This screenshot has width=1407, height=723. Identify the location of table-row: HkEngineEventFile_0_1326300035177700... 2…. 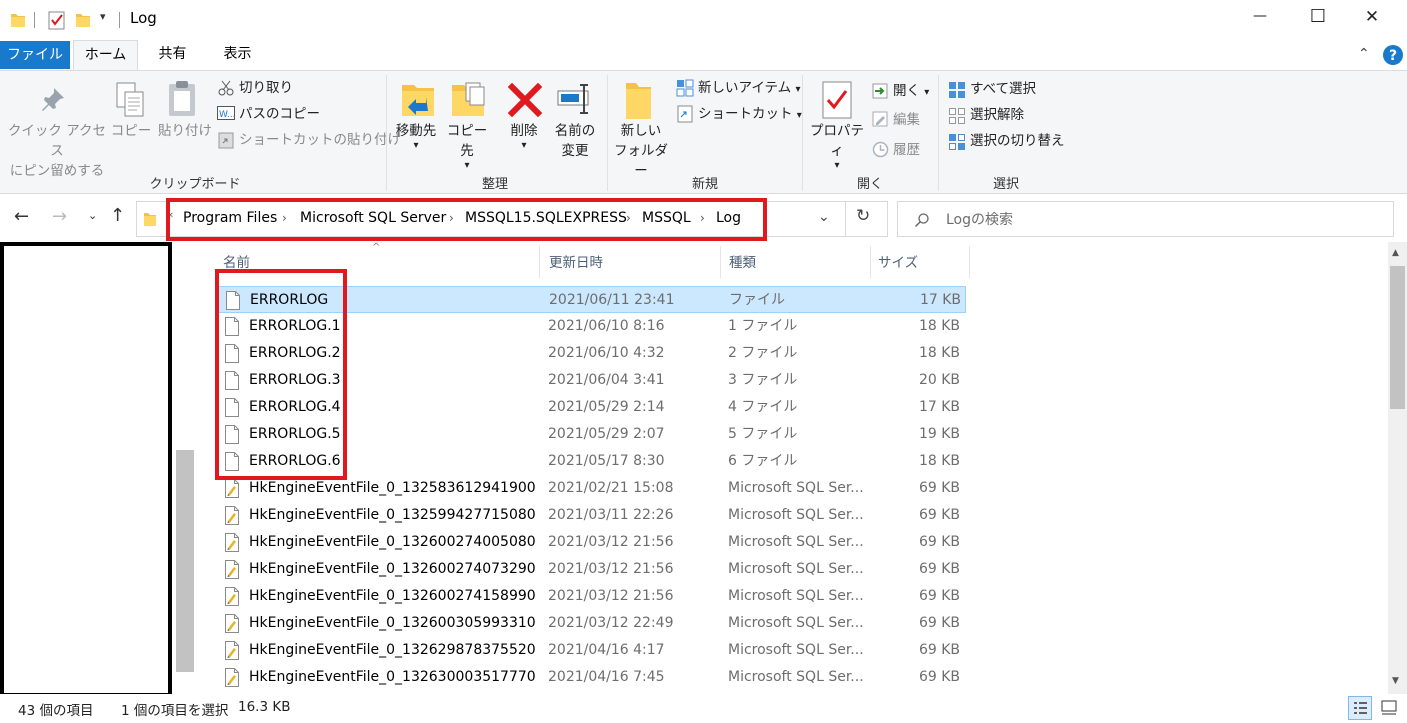
(592, 677).